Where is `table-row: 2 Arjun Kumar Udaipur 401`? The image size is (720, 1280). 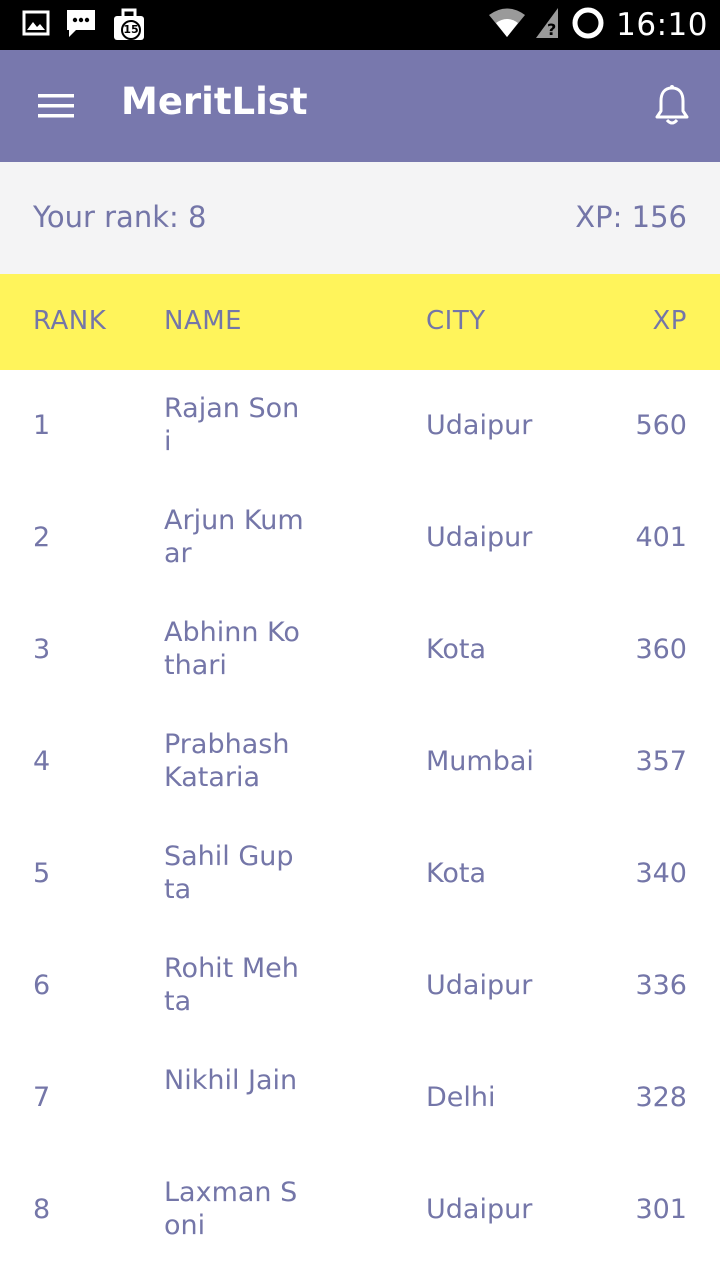 table-row: 2 Arjun Kumar Udaipur 401 is located at coordinates (360, 538).